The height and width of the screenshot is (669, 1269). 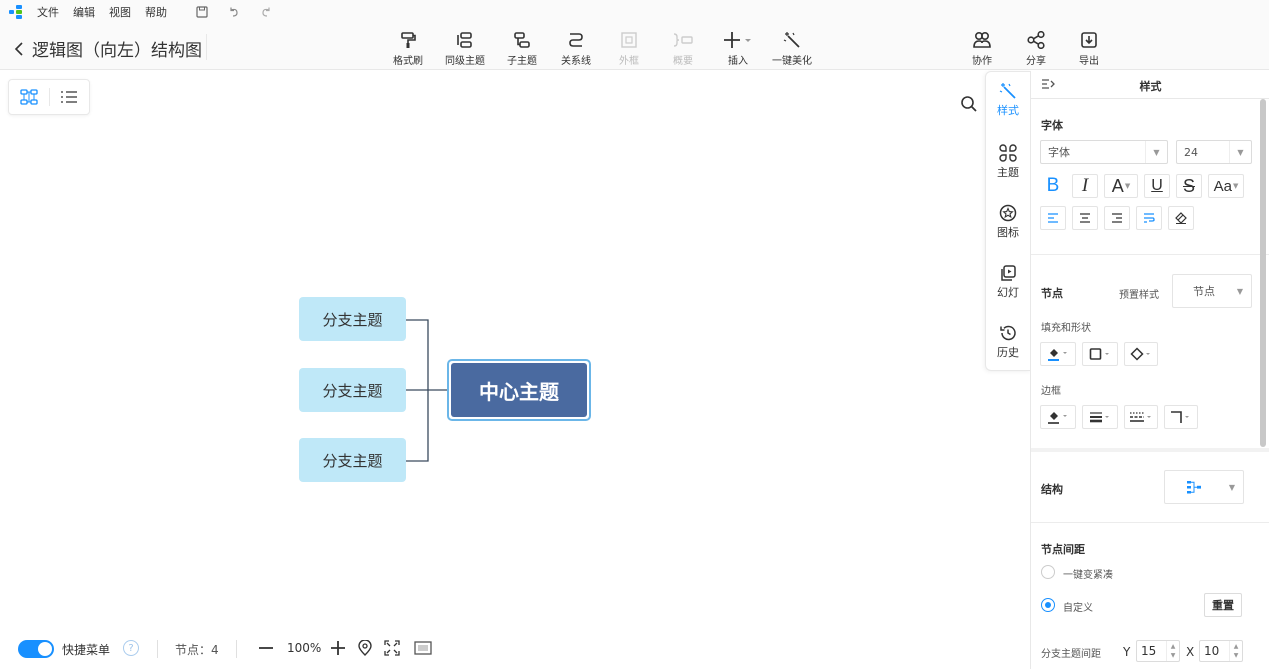 What do you see at coordinates (1158, 651) in the screenshot?
I see `y-spacing-input: 15 ▲ ▼` at bounding box center [1158, 651].